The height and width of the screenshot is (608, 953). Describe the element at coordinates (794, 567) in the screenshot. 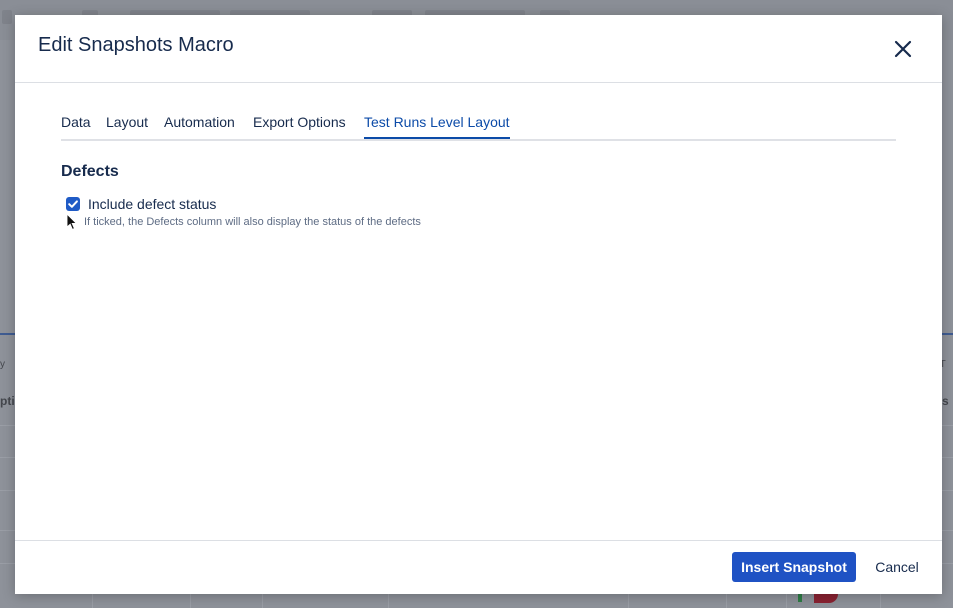

I see `insert-snapshot-button: Insert Snapshot` at that location.